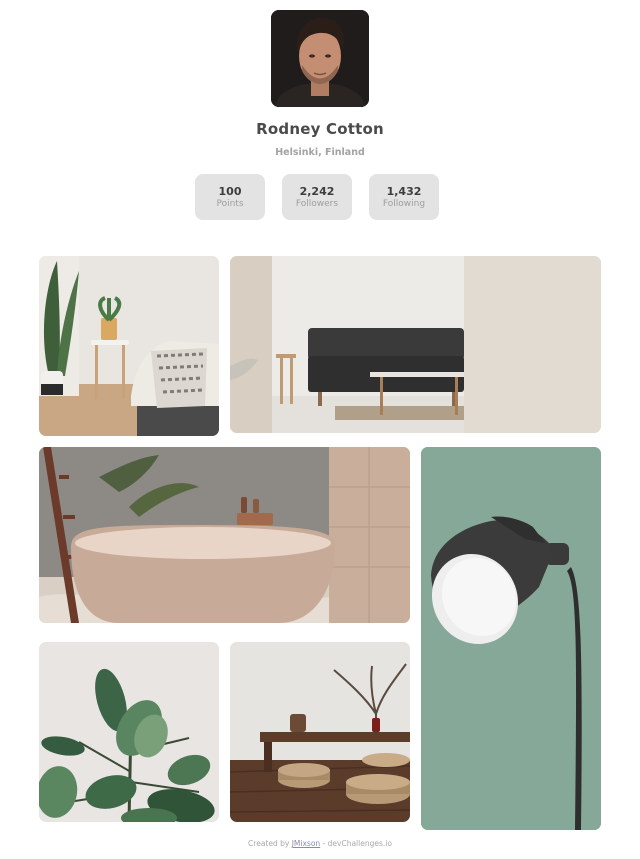  What do you see at coordinates (320, 732) in the screenshot?
I see `gallery-image-table` at bounding box center [320, 732].